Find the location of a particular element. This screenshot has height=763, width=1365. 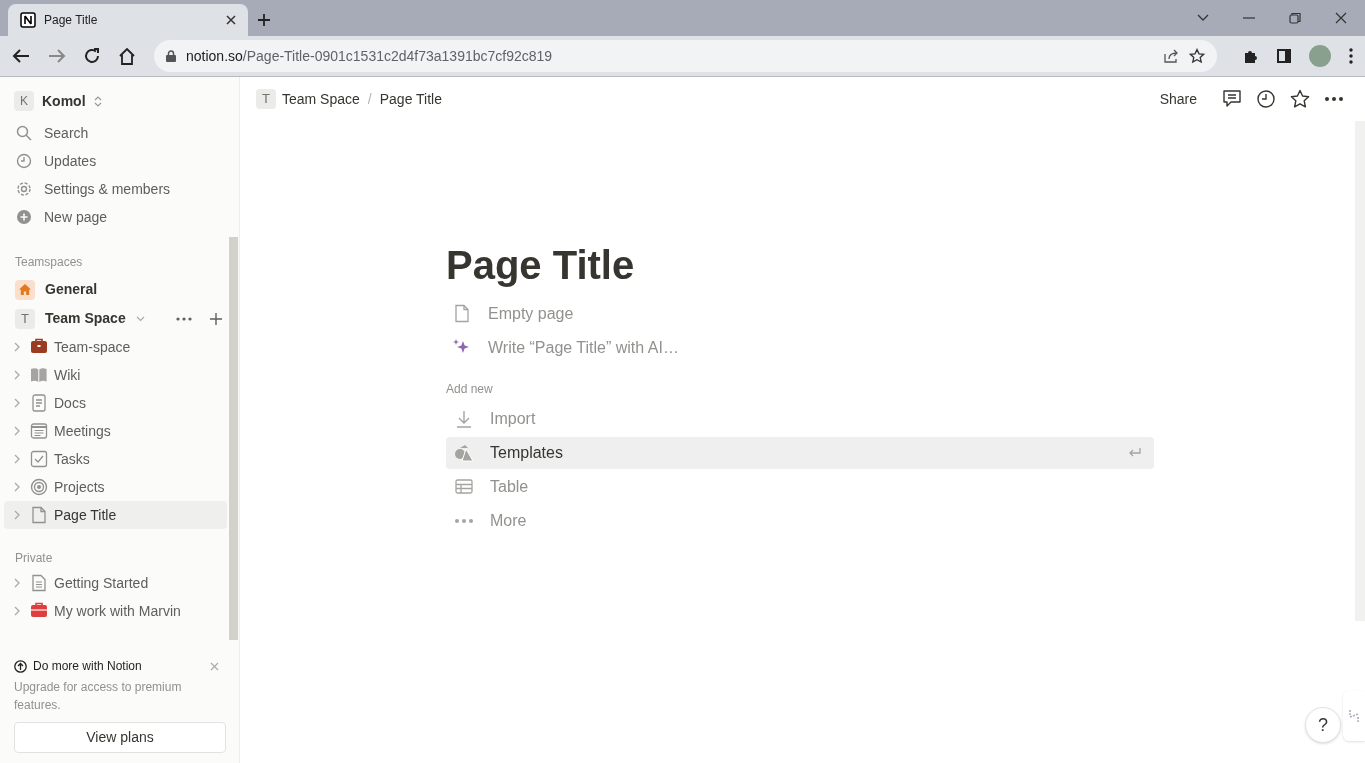

page-tree-item: Projects is located at coordinates (115, 487).